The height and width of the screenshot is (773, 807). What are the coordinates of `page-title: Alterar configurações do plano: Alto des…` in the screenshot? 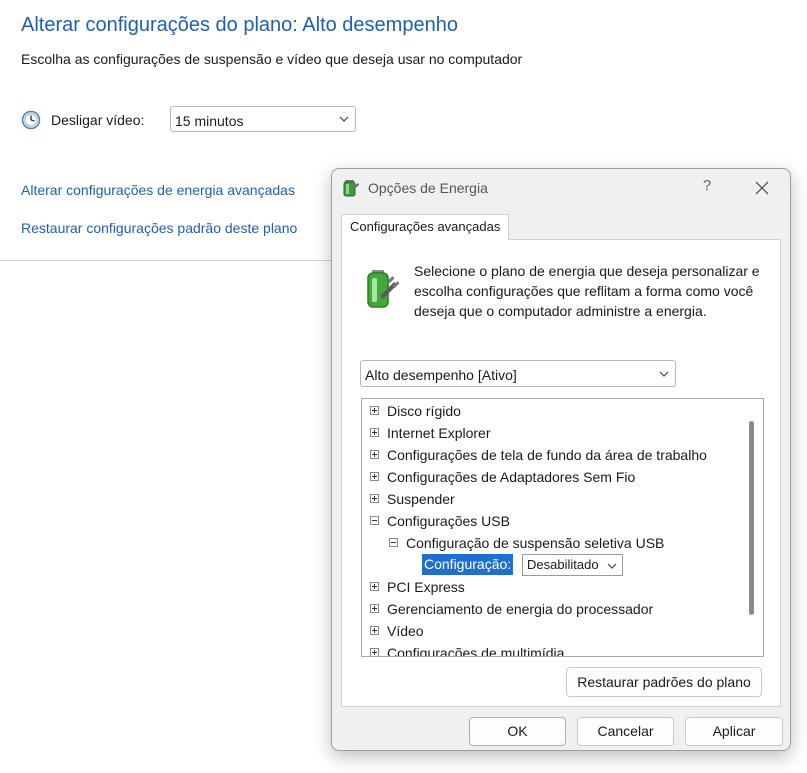 It's located at (239, 25).